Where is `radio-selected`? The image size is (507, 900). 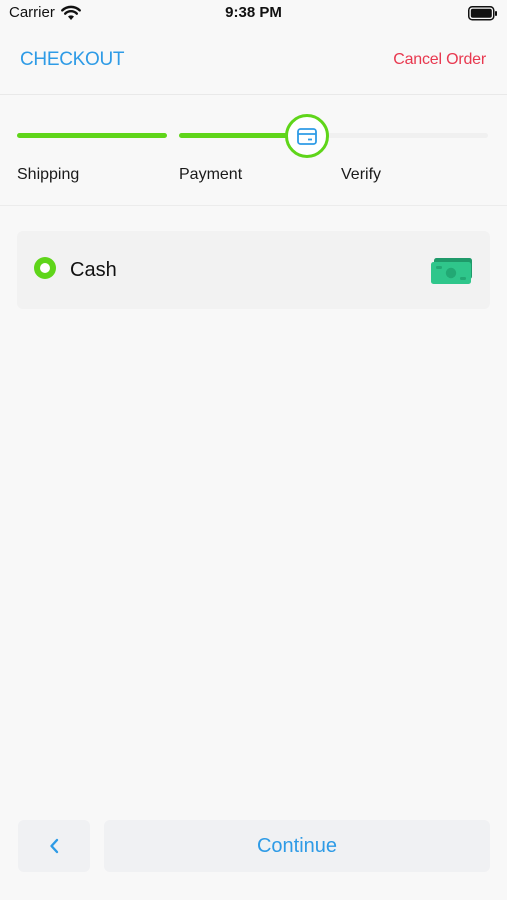 radio-selected is located at coordinates (45, 268).